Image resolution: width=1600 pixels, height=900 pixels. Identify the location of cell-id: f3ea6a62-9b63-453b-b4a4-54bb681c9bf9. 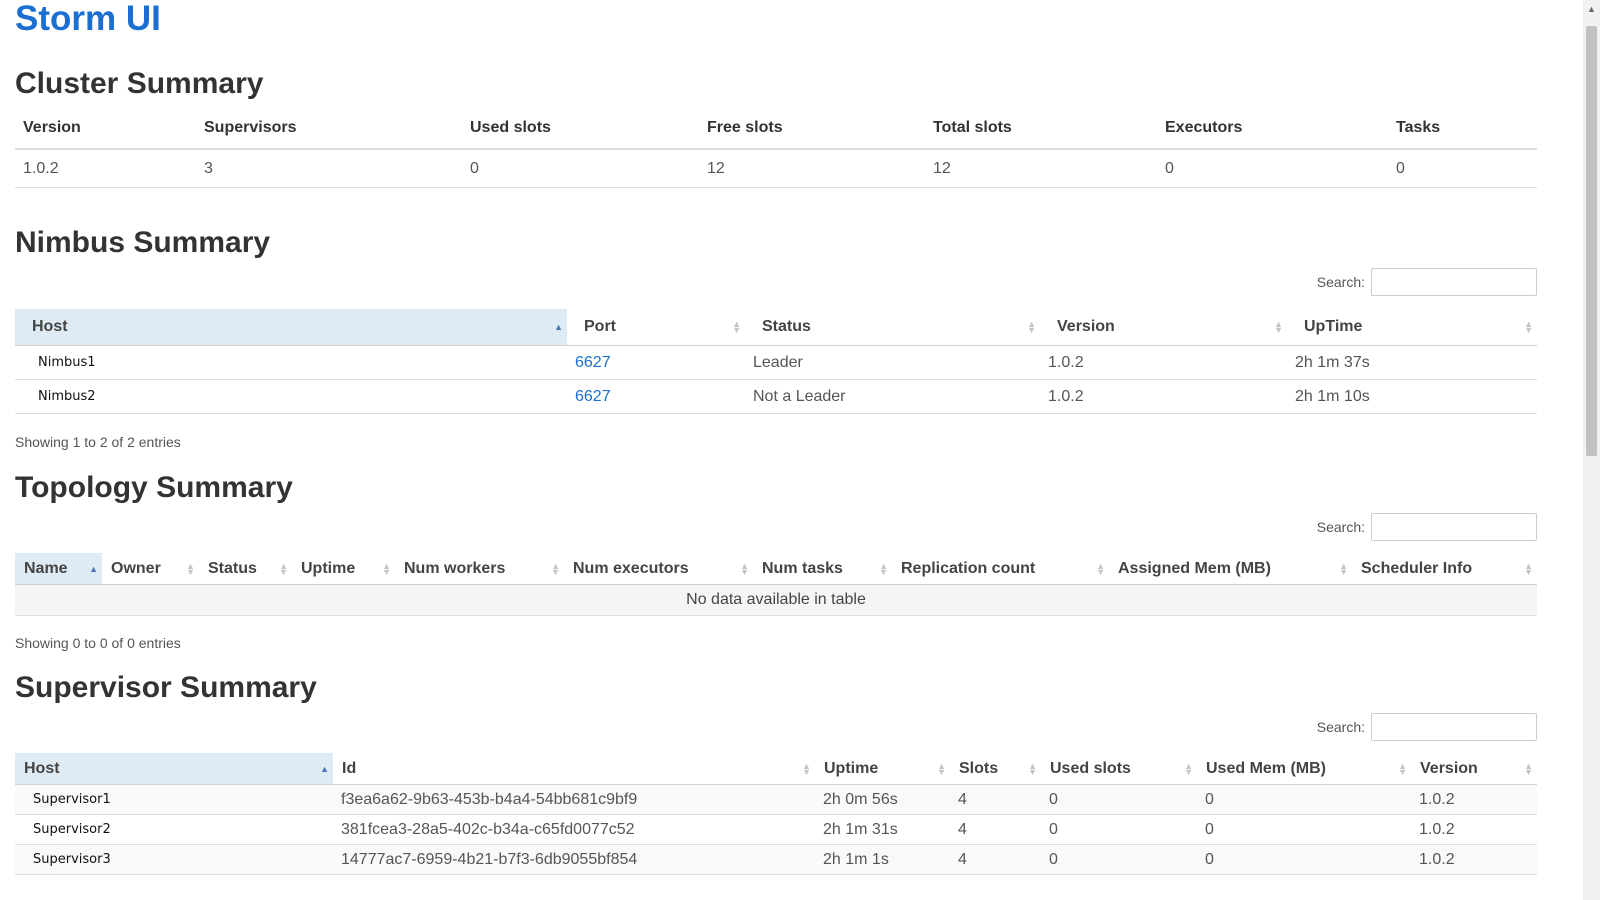
(574, 799).